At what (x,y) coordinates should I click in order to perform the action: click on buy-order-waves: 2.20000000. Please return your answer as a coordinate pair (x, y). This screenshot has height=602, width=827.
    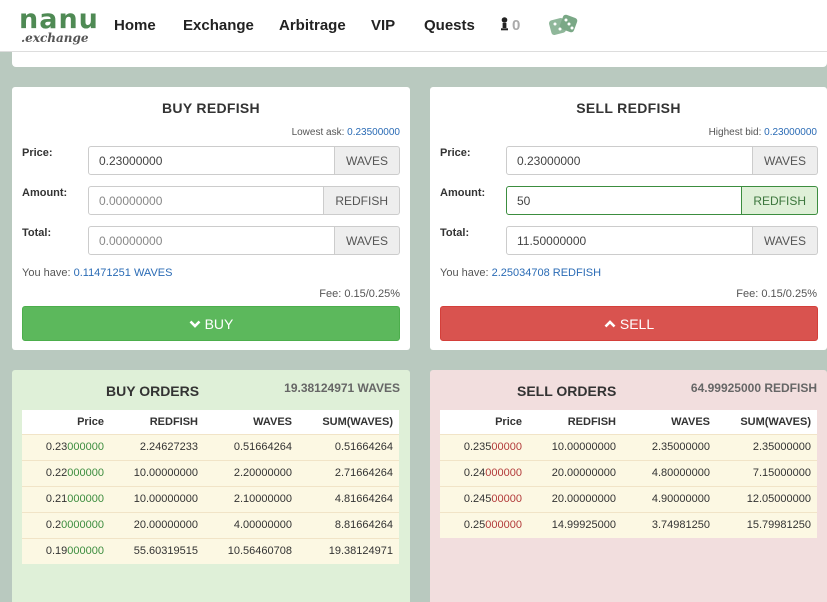
    Looking at the image, I should click on (251, 472).